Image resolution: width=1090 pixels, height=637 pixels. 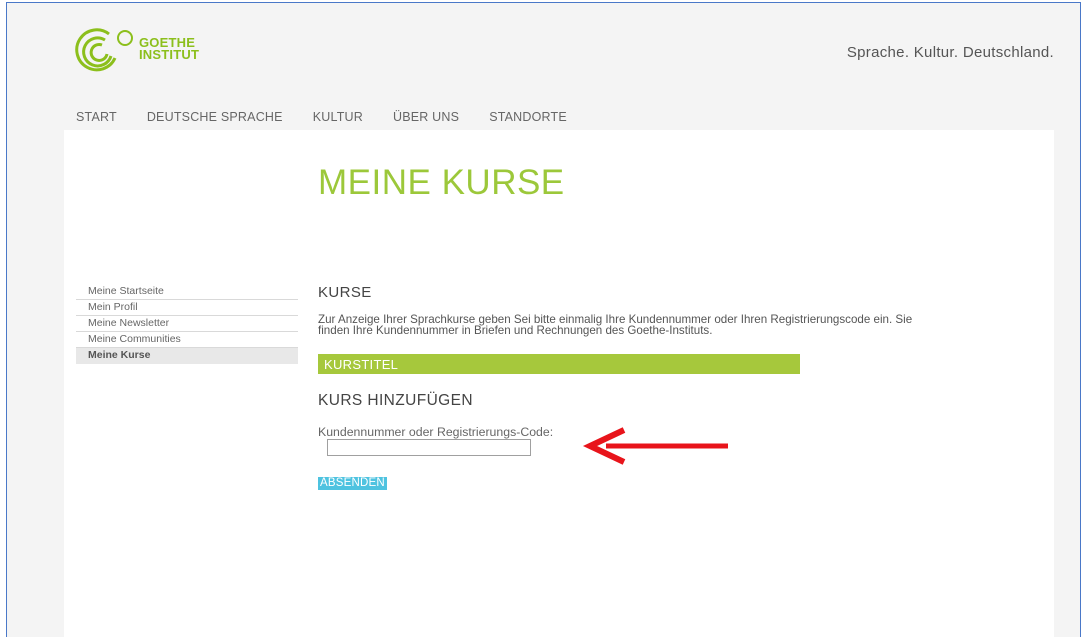 I want to click on sidebar-item-profil: Mein Profil, so click(x=187, y=308).